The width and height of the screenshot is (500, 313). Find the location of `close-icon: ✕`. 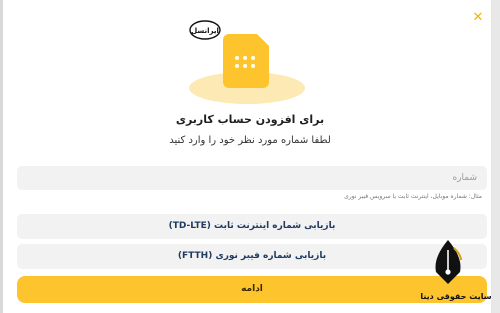

close-icon: ✕ is located at coordinates (478, 18).